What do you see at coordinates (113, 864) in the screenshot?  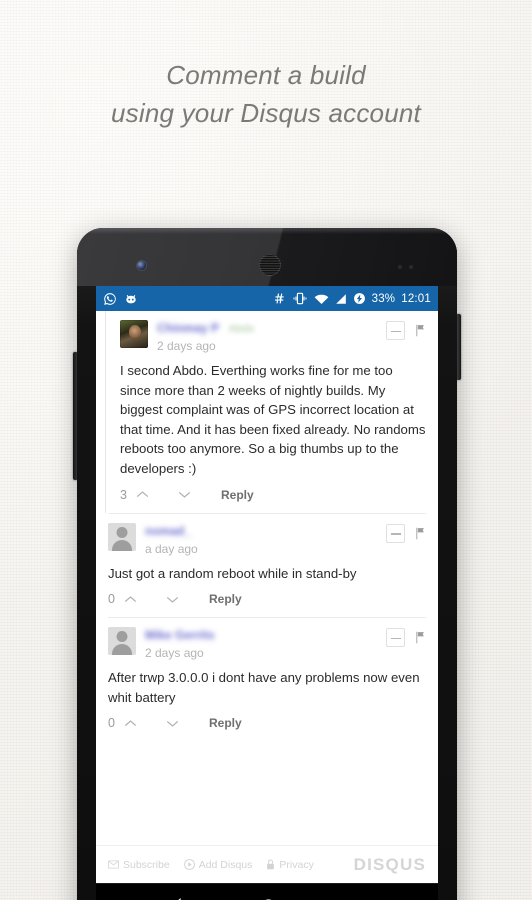 I see `envelope-icon` at bounding box center [113, 864].